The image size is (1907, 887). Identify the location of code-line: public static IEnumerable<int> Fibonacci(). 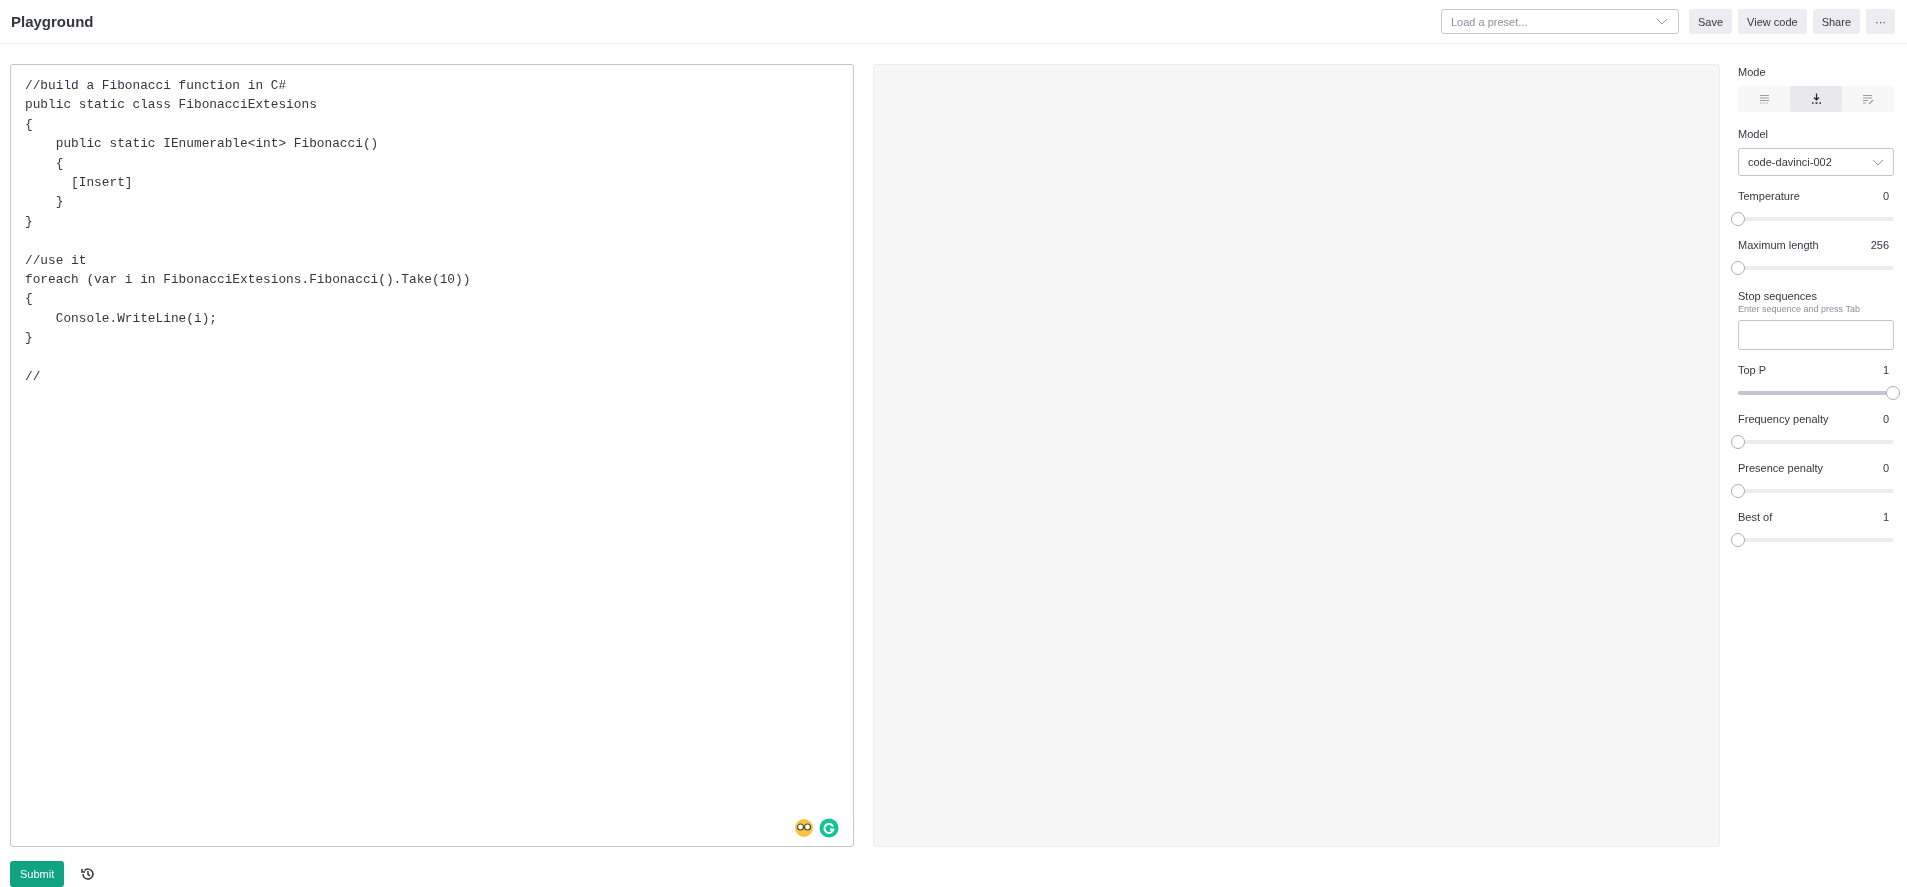
(217, 144).